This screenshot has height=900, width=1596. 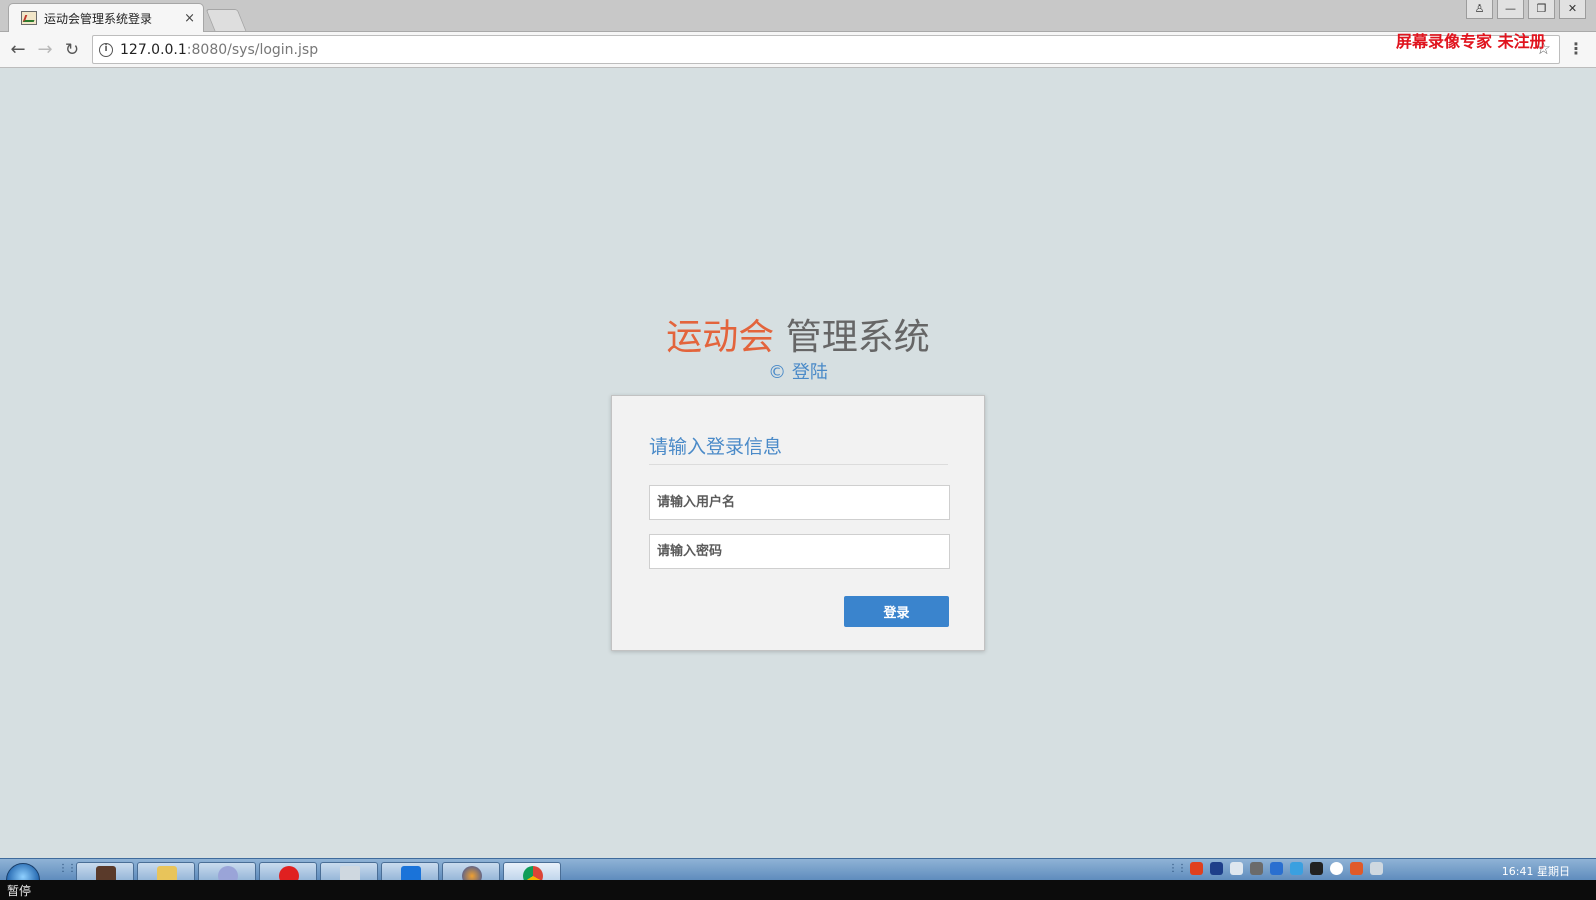 I want to click on browser-toolbar: ← → ↻ i 127.0.0.1:8080/sys/login.jsp ☆ ⋮, so click(x=798, y=50).